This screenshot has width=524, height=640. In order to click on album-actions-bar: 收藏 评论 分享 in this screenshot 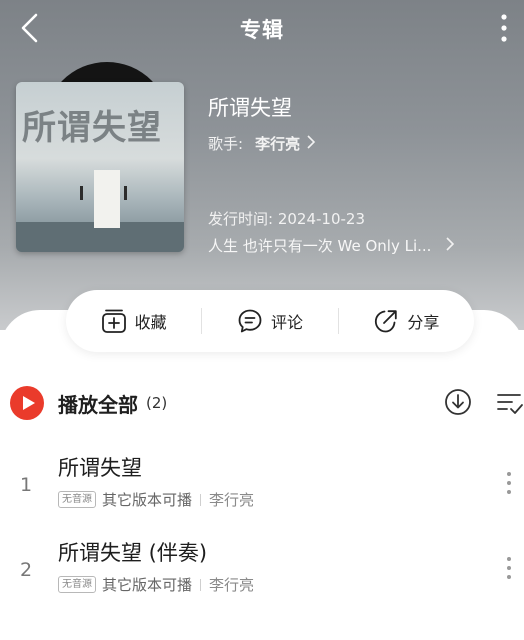, I will do `click(270, 321)`.